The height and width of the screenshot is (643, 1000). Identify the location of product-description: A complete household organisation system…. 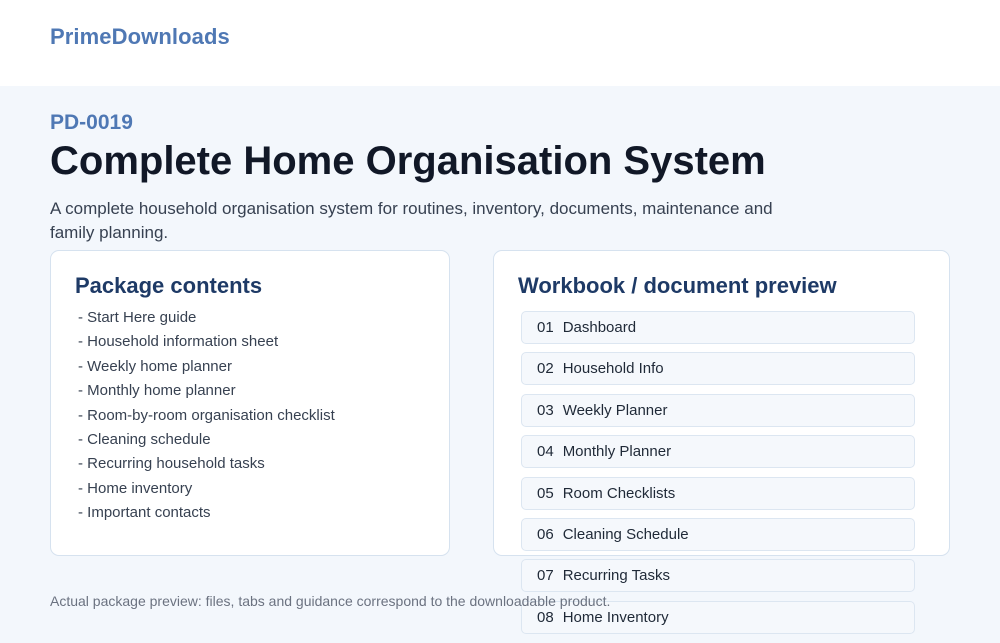
(411, 220).